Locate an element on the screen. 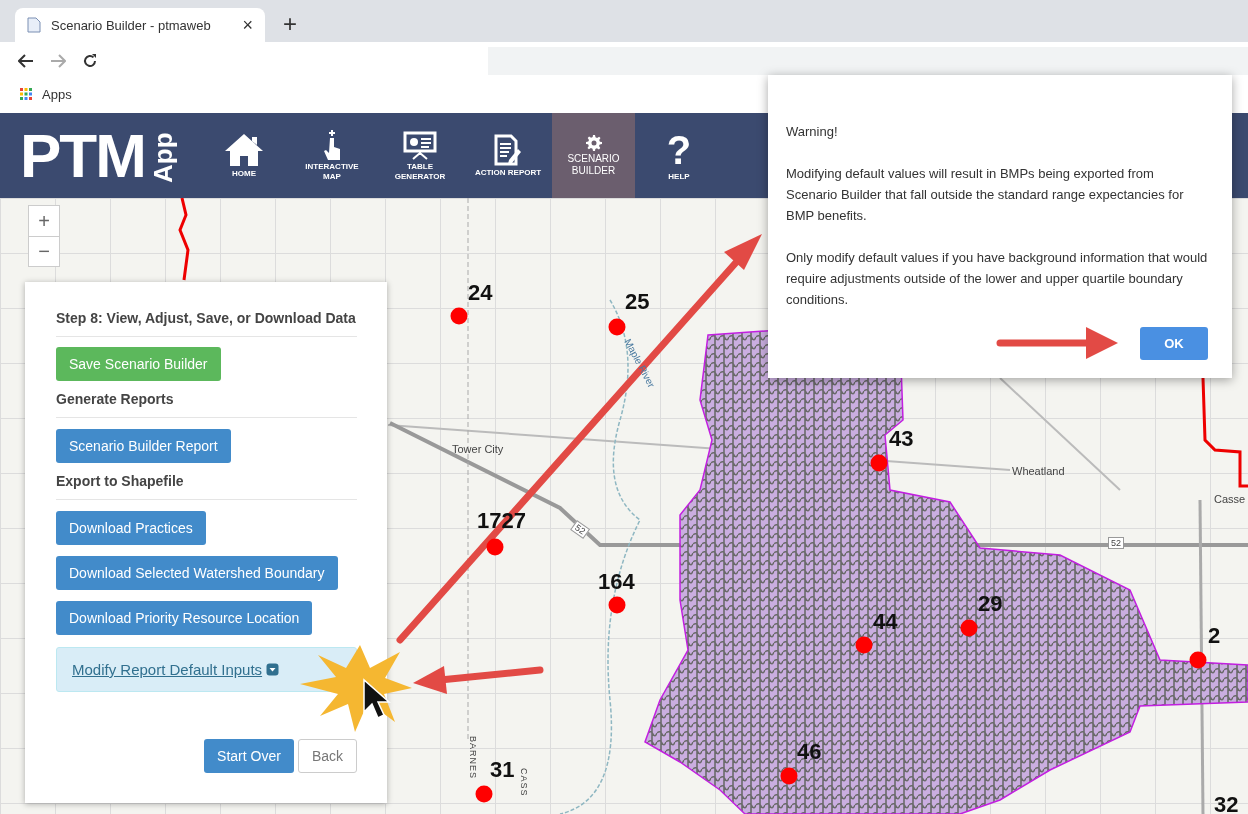  nav-label: HOME is located at coordinates (244, 173).